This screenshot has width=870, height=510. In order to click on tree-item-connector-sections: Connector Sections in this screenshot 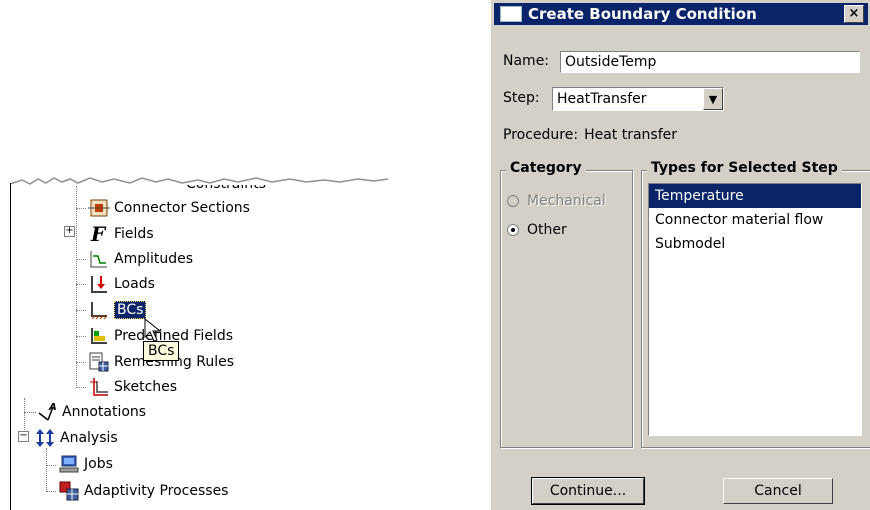, I will do `click(169, 208)`.